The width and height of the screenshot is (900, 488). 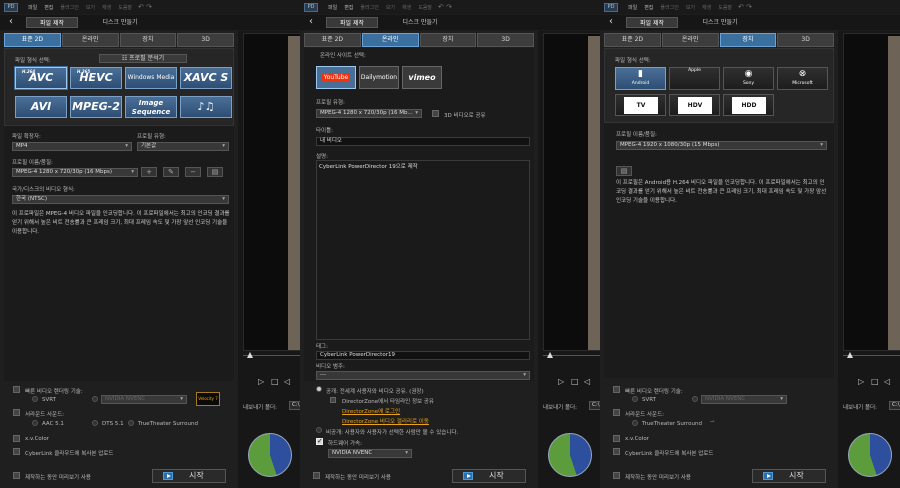 I want to click on share-3d-checkbox, so click(x=435, y=113).